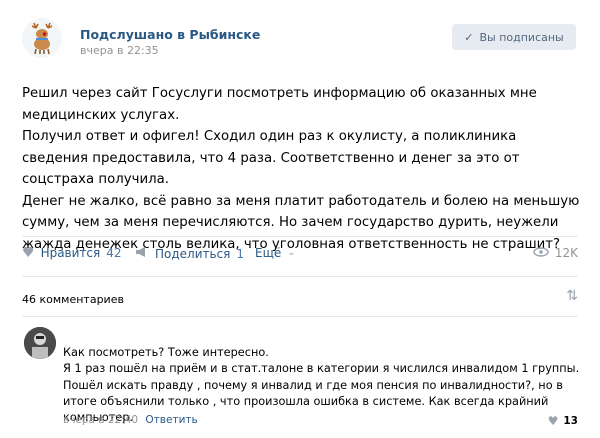 The width and height of the screenshot is (600, 438). I want to click on comment-like-count: 13, so click(570, 421).